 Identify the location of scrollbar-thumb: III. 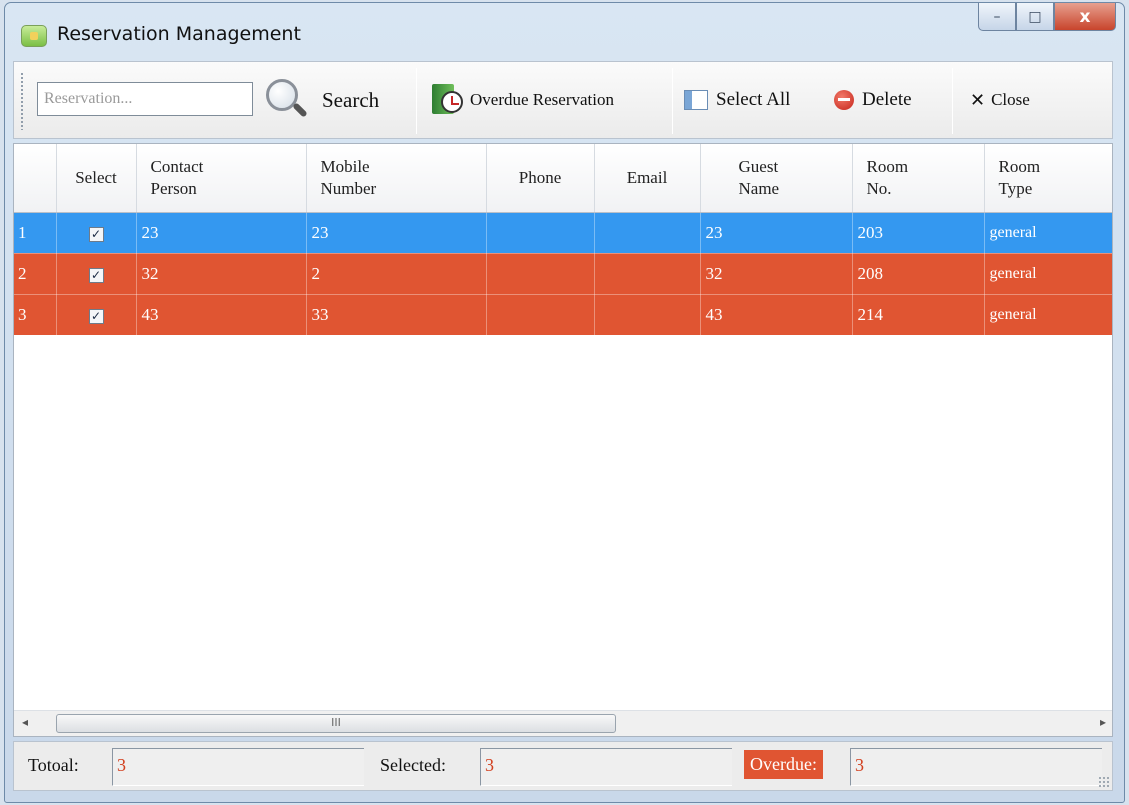
(336, 723).